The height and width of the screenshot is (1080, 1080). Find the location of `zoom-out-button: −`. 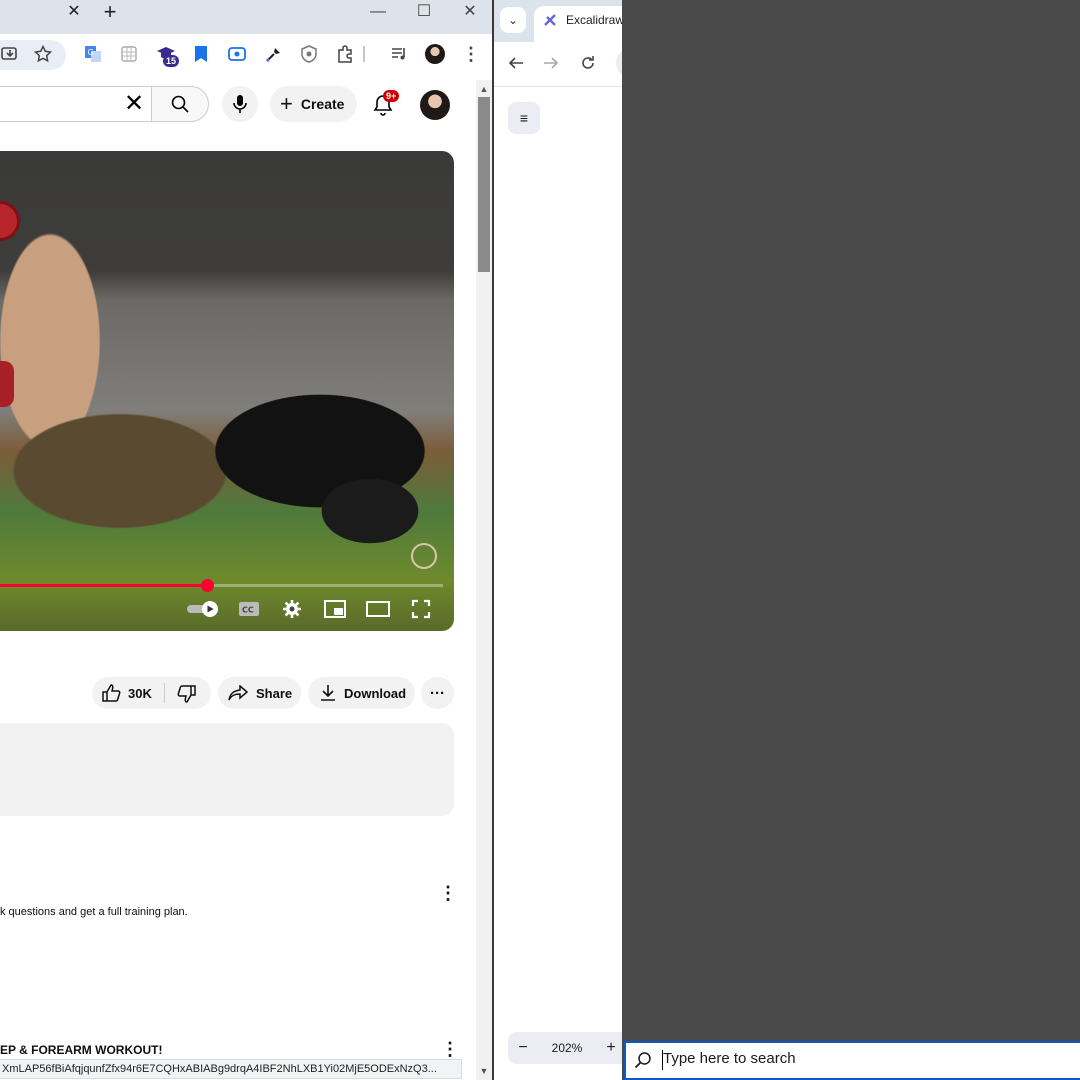

zoom-out-button: − is located at coordinates (523, 1048).